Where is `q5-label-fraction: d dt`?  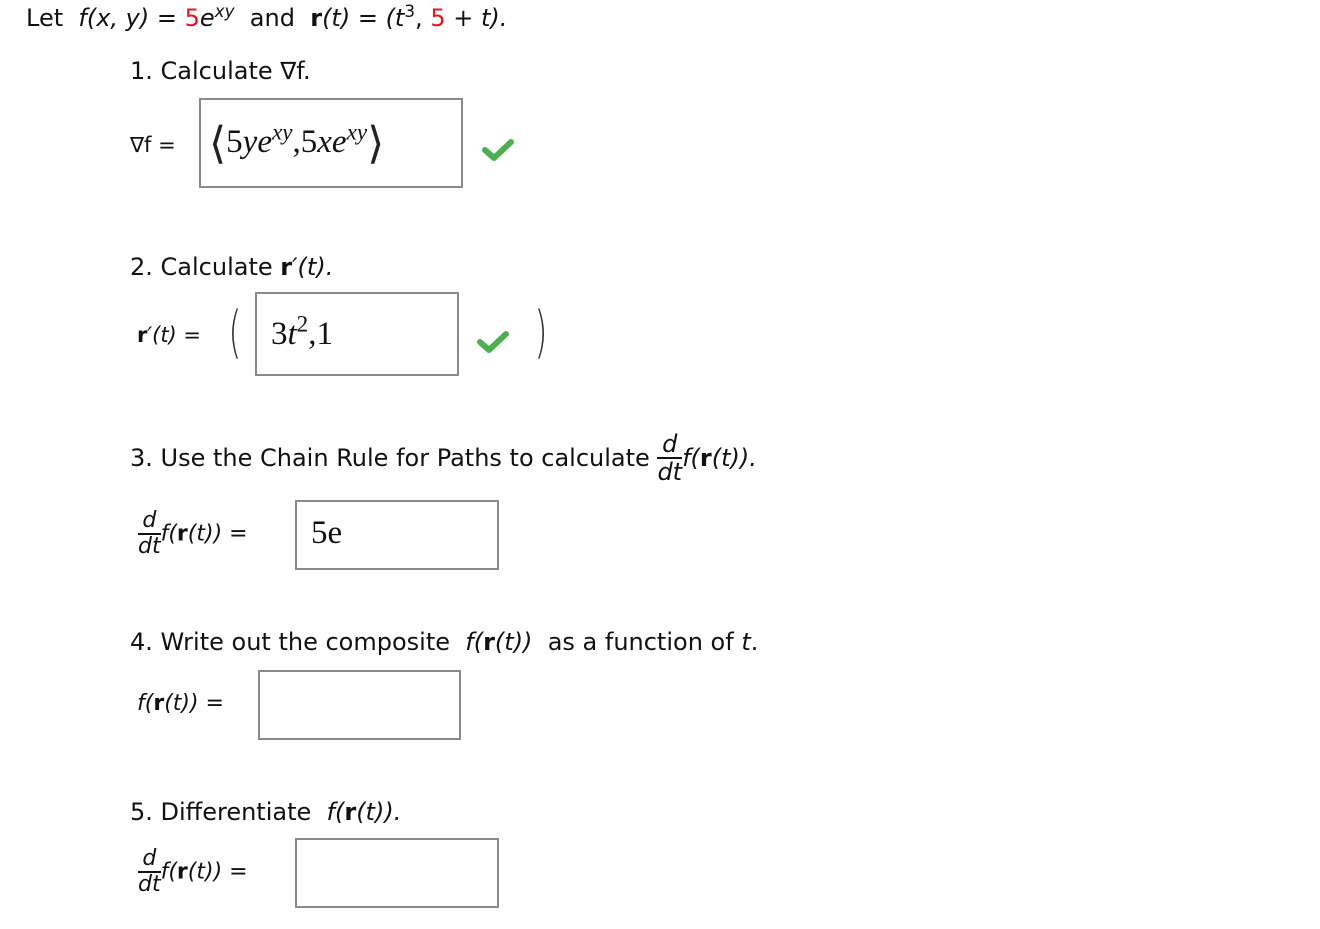 q5-label-fraction: d dt is located at coordinates (149, 871).